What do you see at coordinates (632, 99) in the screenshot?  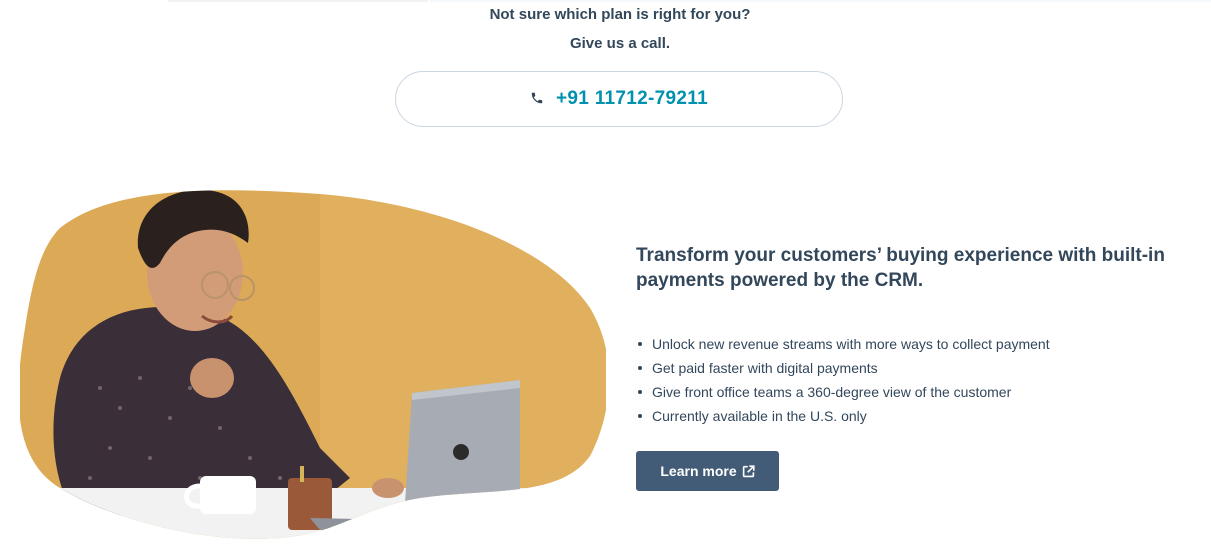 I see `phone-number-link: +91 11712-79211` at bounding box center [632, 99].